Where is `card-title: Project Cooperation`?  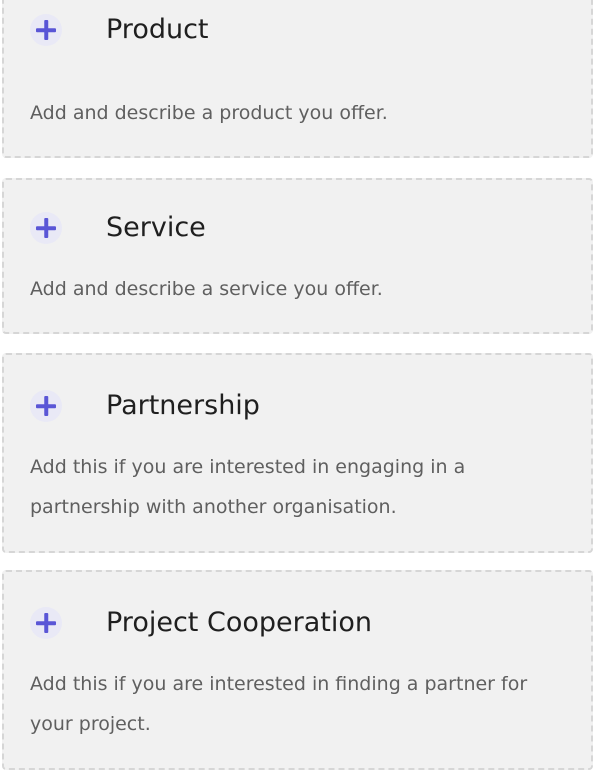 card-title: Project Cooperation is located at coordinates (239, 622).